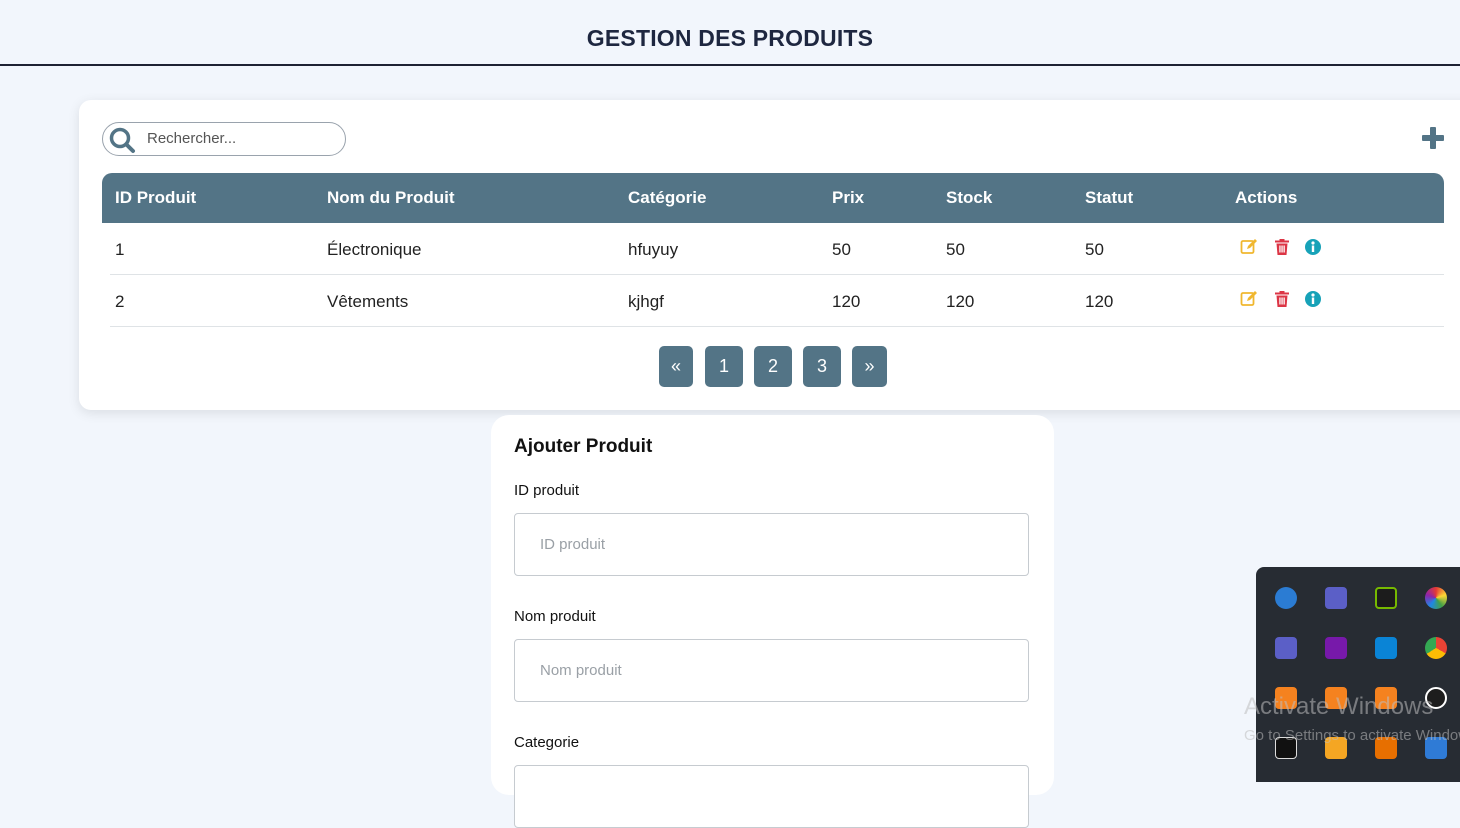 This screenshot has width=1460, height=828. Describe the element at coordinates (391, 197) in the screenshot. I see `column-header-name: Nom du Produit` at that location.